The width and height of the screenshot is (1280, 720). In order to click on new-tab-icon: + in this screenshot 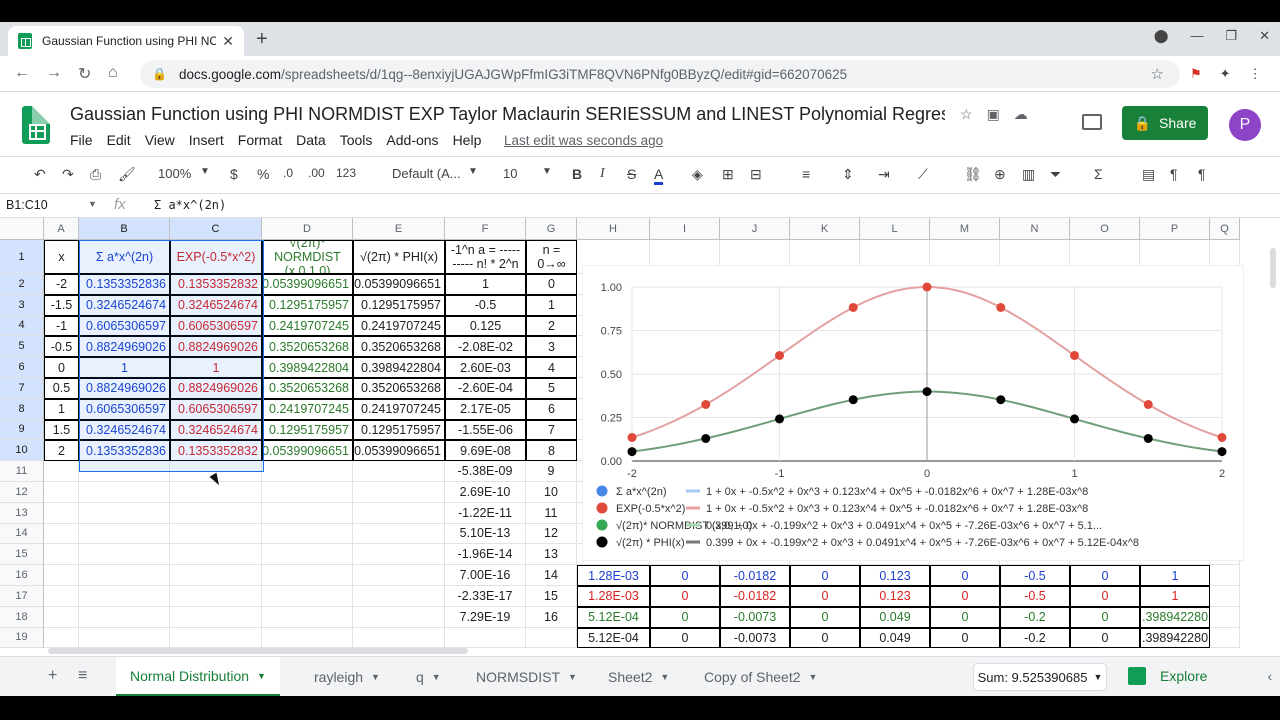, I will do `click(262, 39)`.